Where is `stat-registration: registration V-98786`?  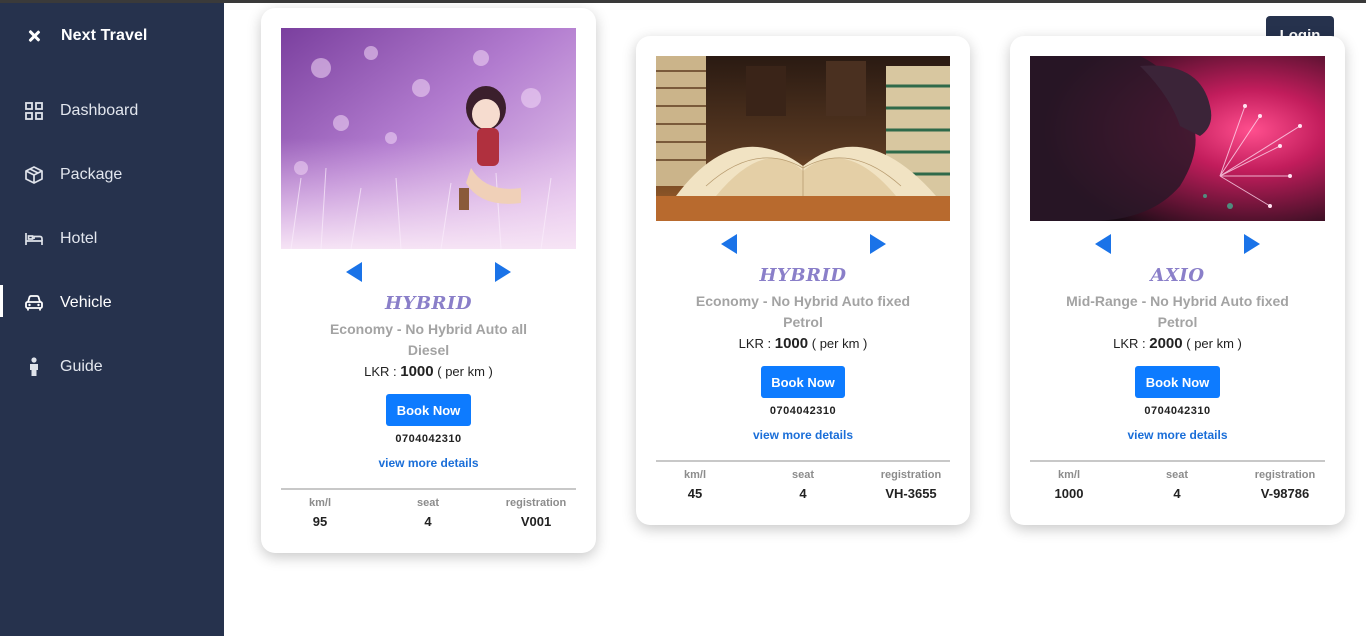 stat-registration: registration V-98786 is located at coordinates (1285, 485).